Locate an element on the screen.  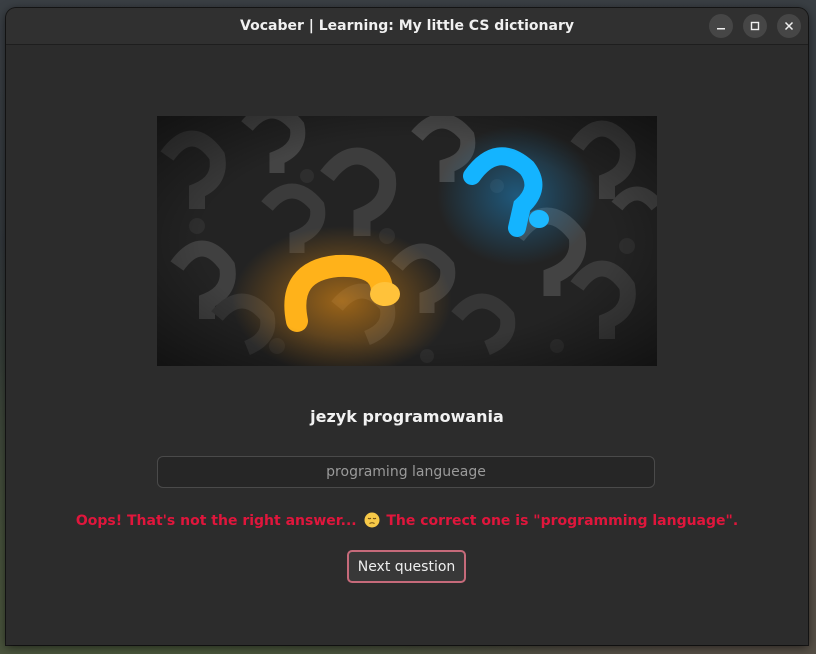
window-controls is located at coordinates (755, 26).